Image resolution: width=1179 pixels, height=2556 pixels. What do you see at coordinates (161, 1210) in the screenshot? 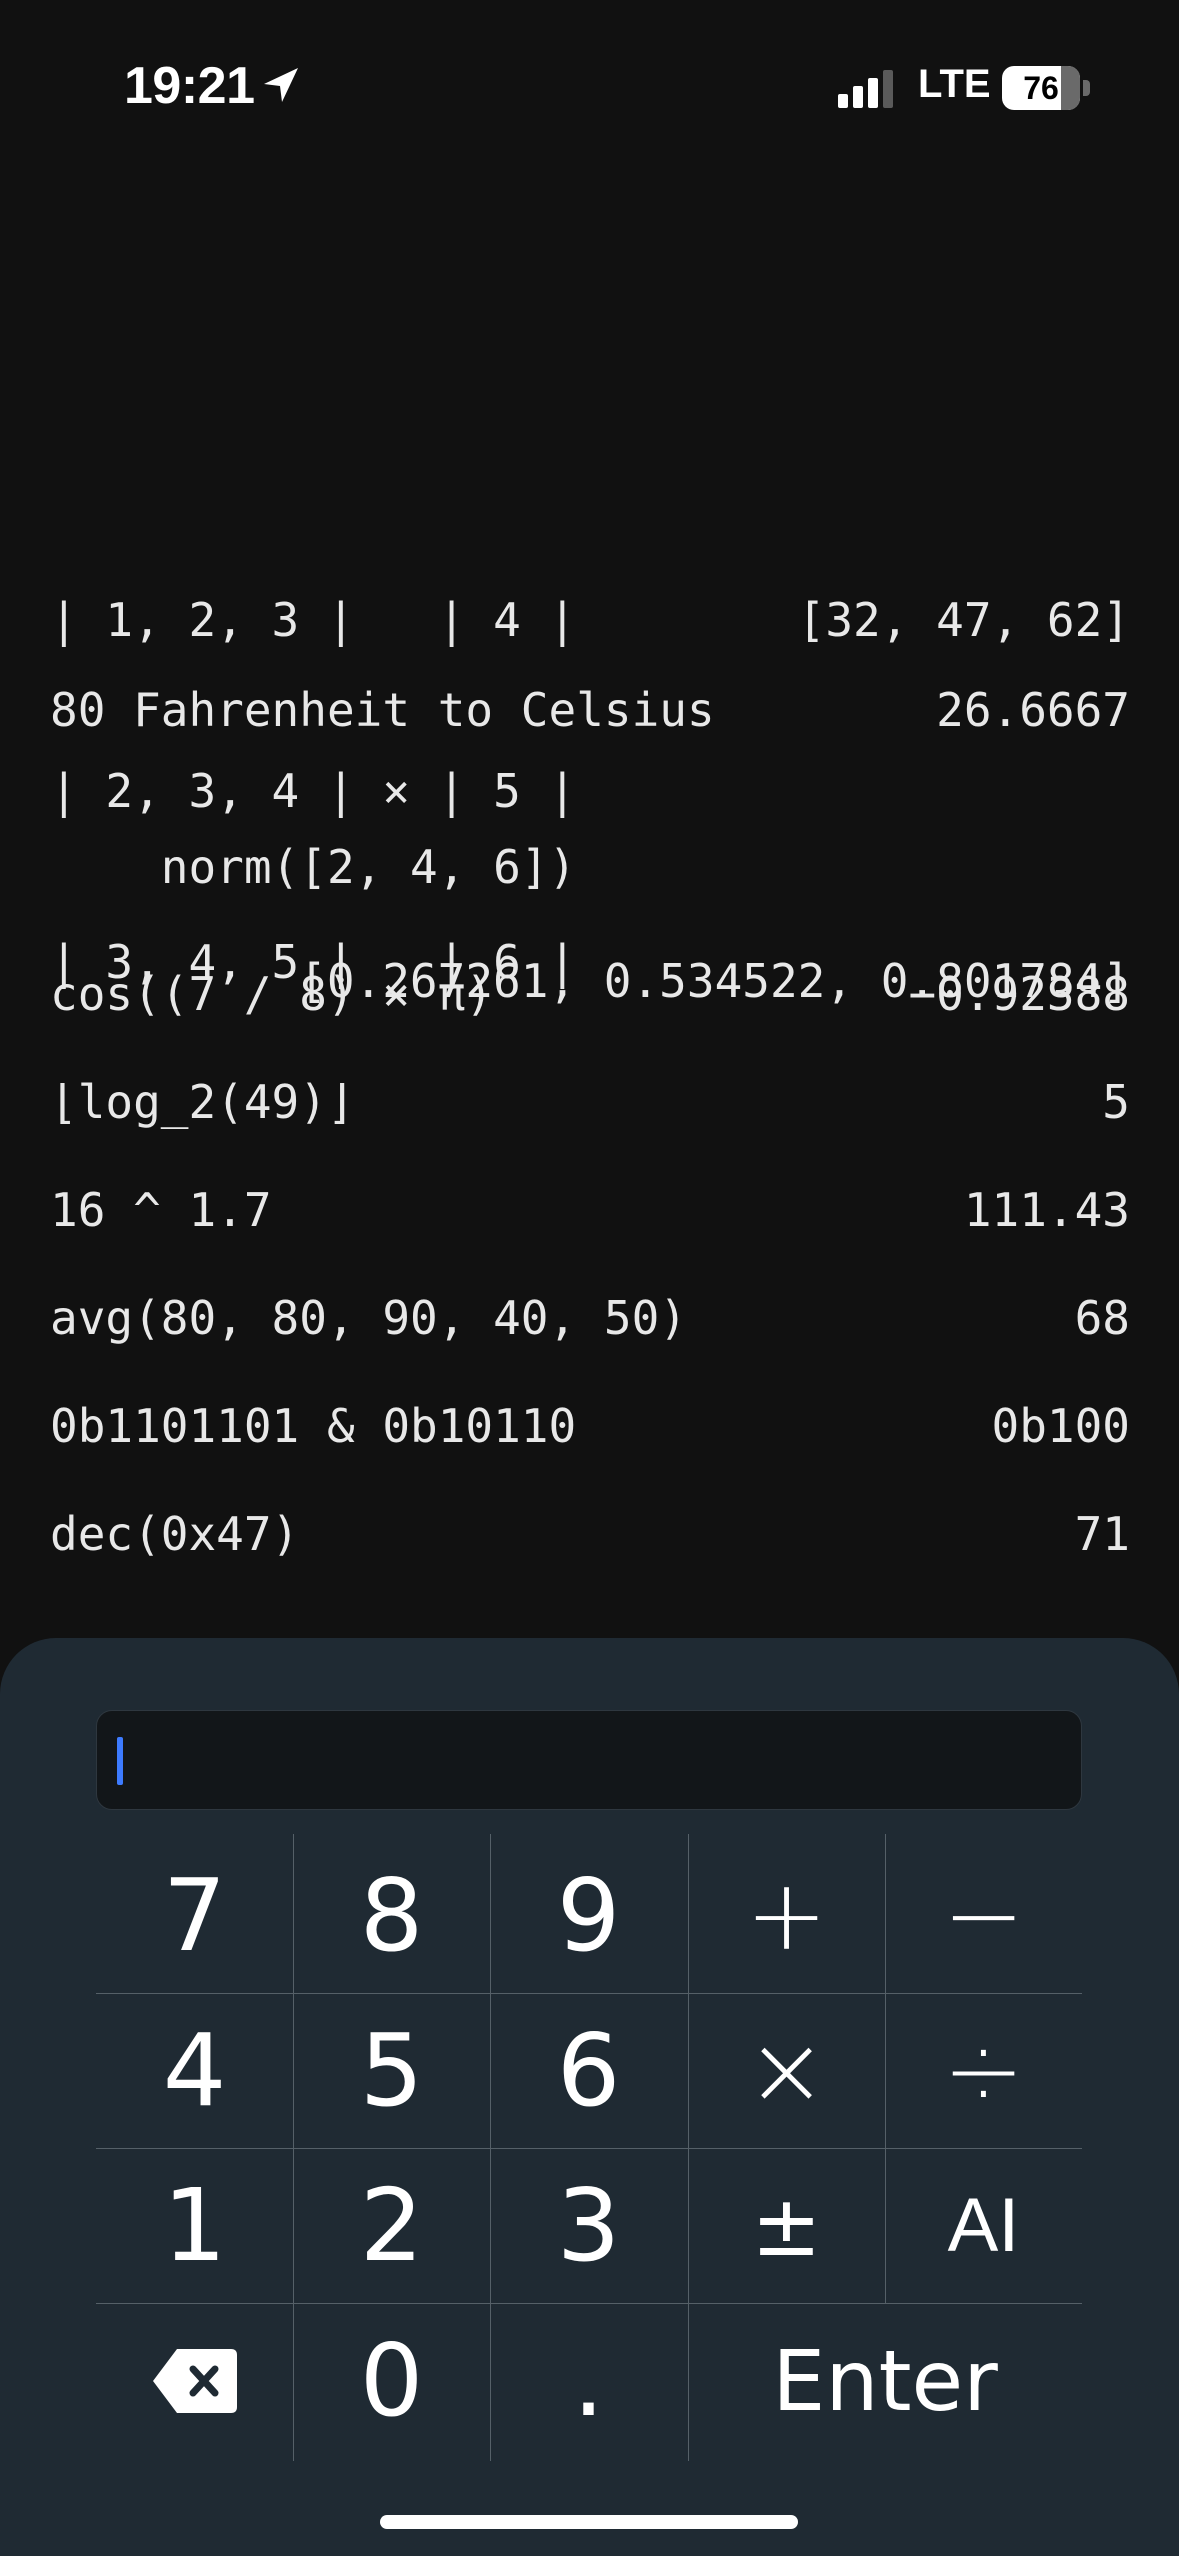
I see `history-expression: 16 ^ 1.7` at bounding box center [161, 1210].